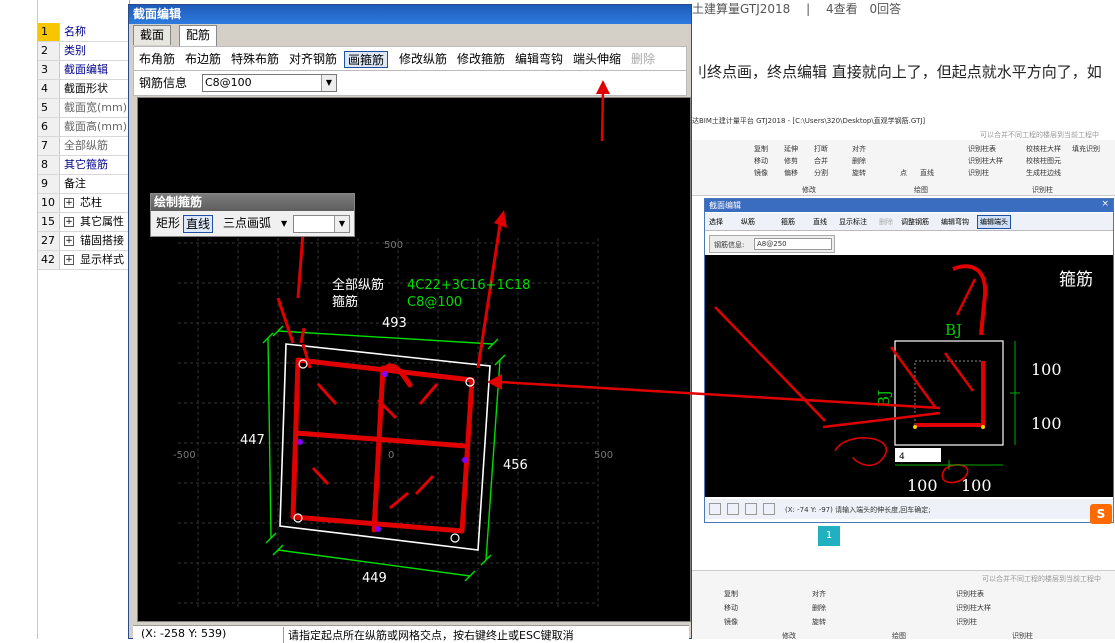  What do you see at coordinates (909, 205) in the screenshot?
I see `inner-dialog-title: 截面编辑` at bounding box center [909, 205].